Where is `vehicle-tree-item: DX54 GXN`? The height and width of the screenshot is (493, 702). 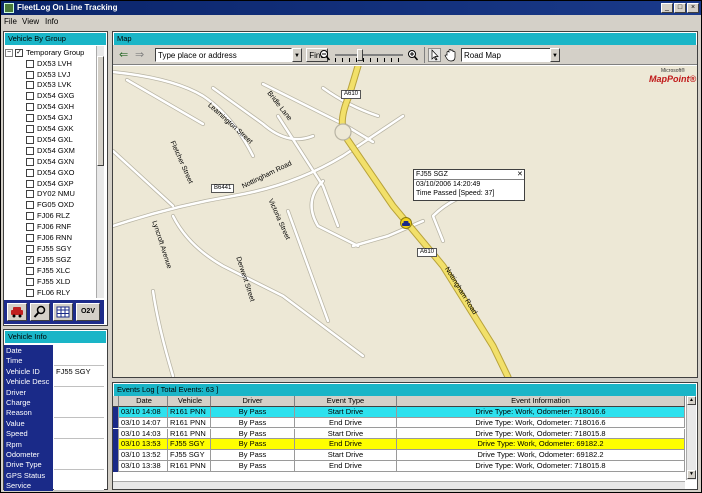 vehicle-tree-item: DX54 GXN is located at coordinates (50, 162).